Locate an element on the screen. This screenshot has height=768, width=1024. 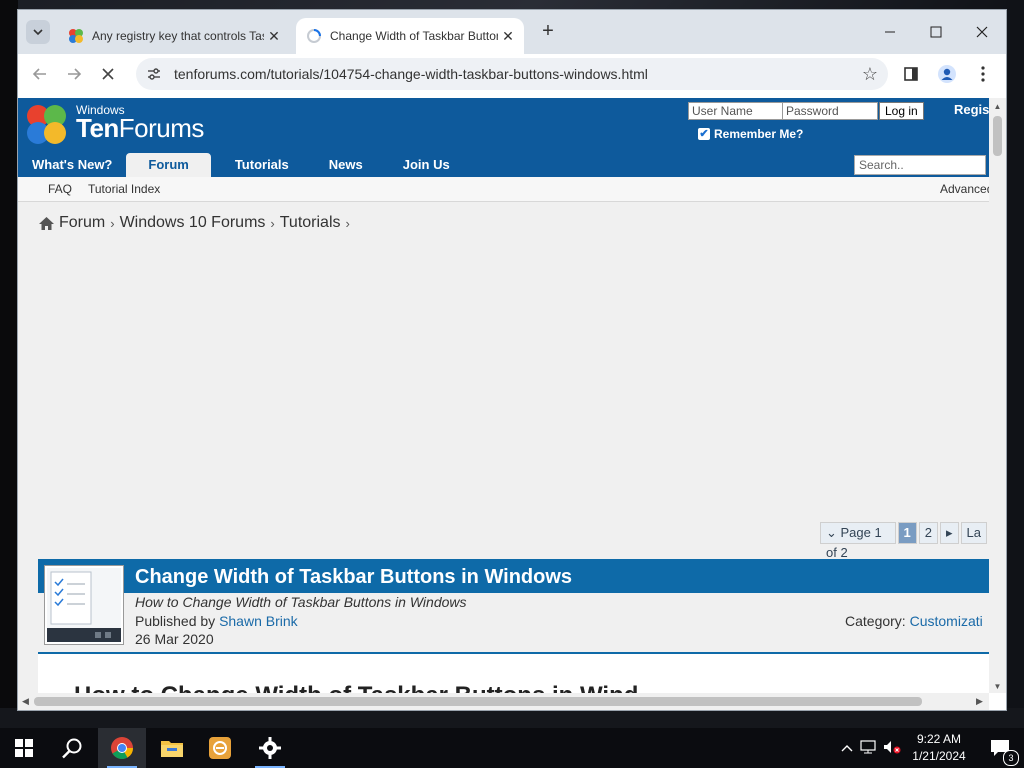
breadcrumb-windows-10-forums: Windows 10 Forums is located at coordinates (193, 223).